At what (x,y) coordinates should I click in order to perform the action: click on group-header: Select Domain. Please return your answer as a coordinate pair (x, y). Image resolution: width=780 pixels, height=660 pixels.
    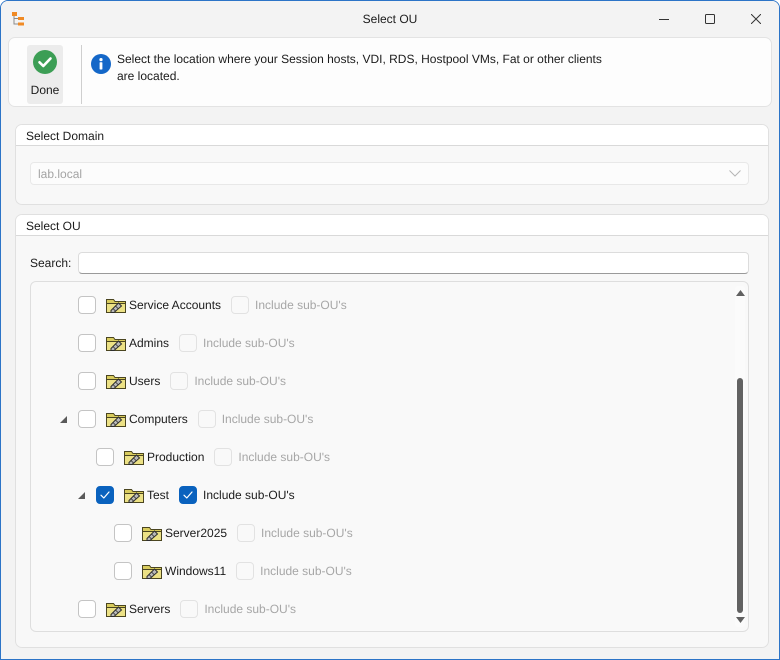
    Looking at the image, I should click on (392, 135).